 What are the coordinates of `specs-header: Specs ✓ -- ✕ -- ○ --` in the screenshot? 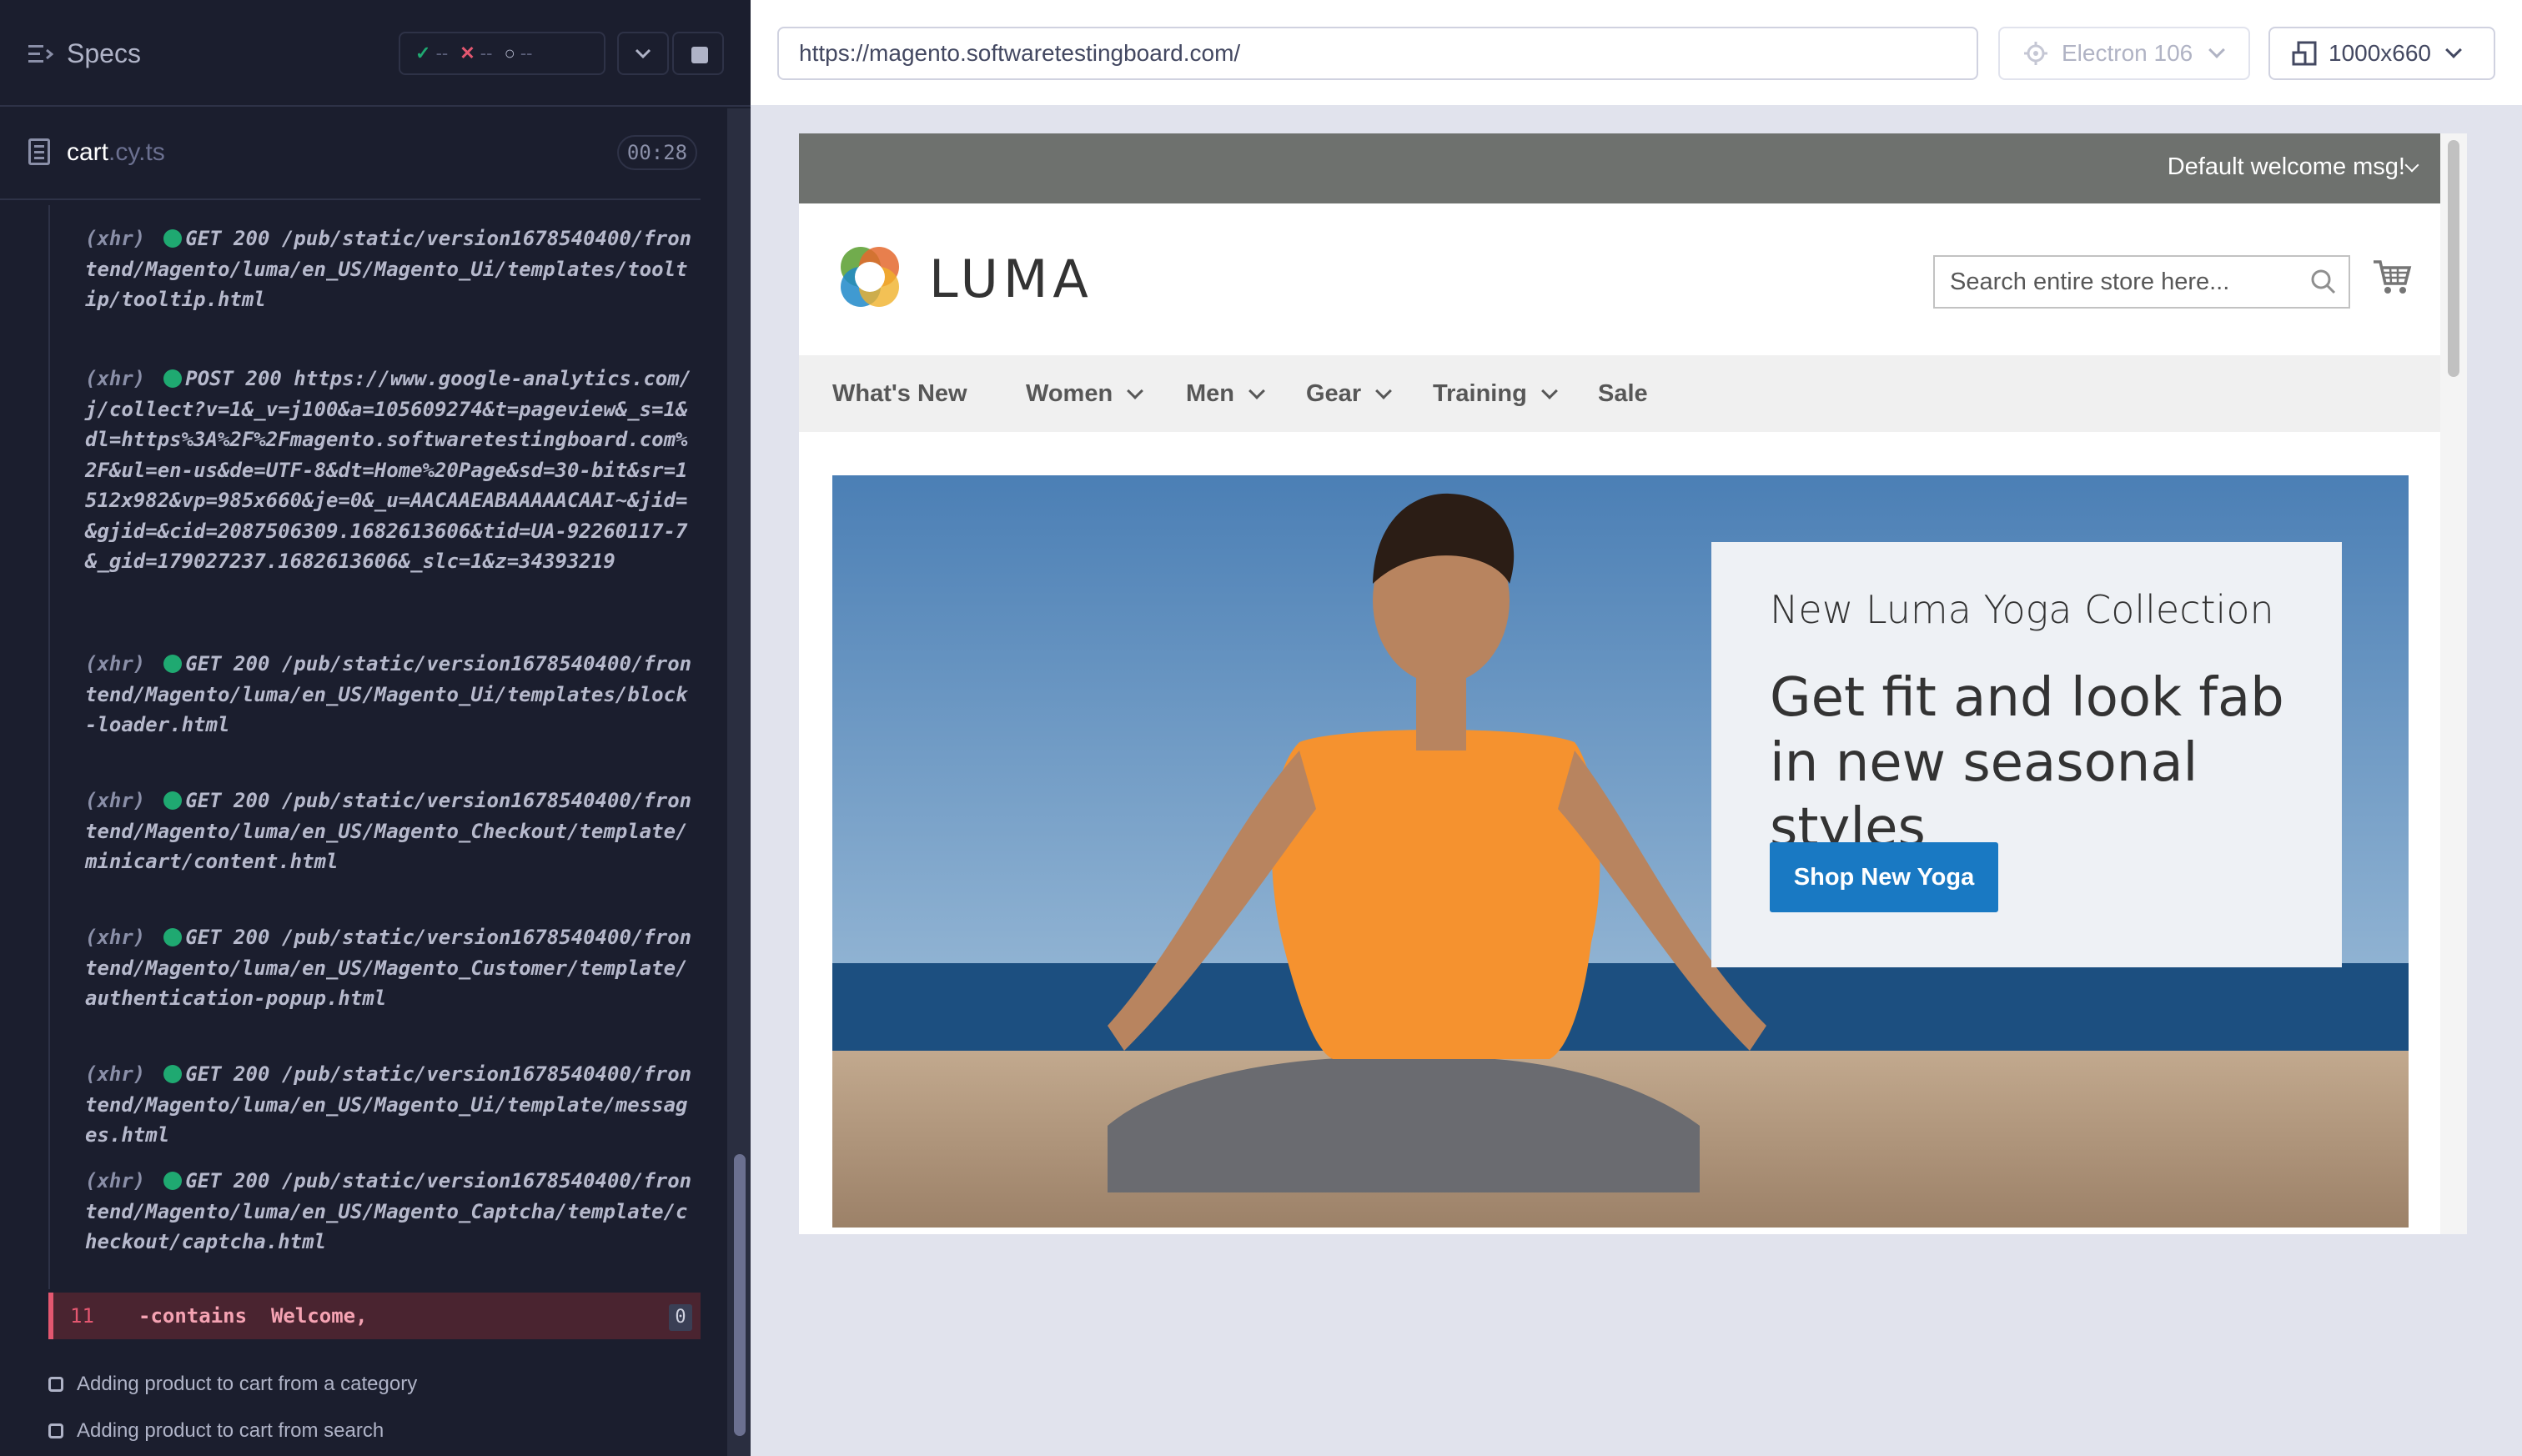 It's located at (375, 53).